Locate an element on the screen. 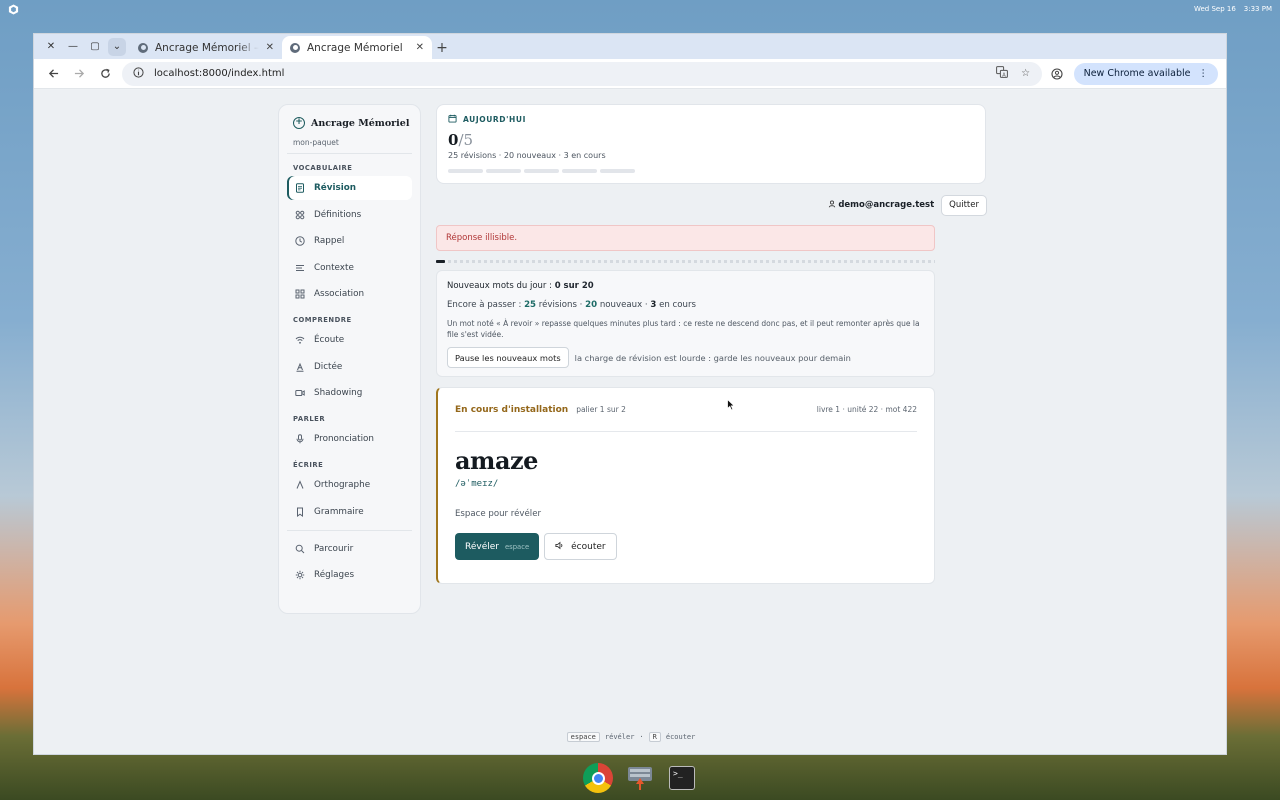 Image resolution: width=1280 pixels, height=800 pixels. logout-button: Quitter is located at coordinates (964, 205).